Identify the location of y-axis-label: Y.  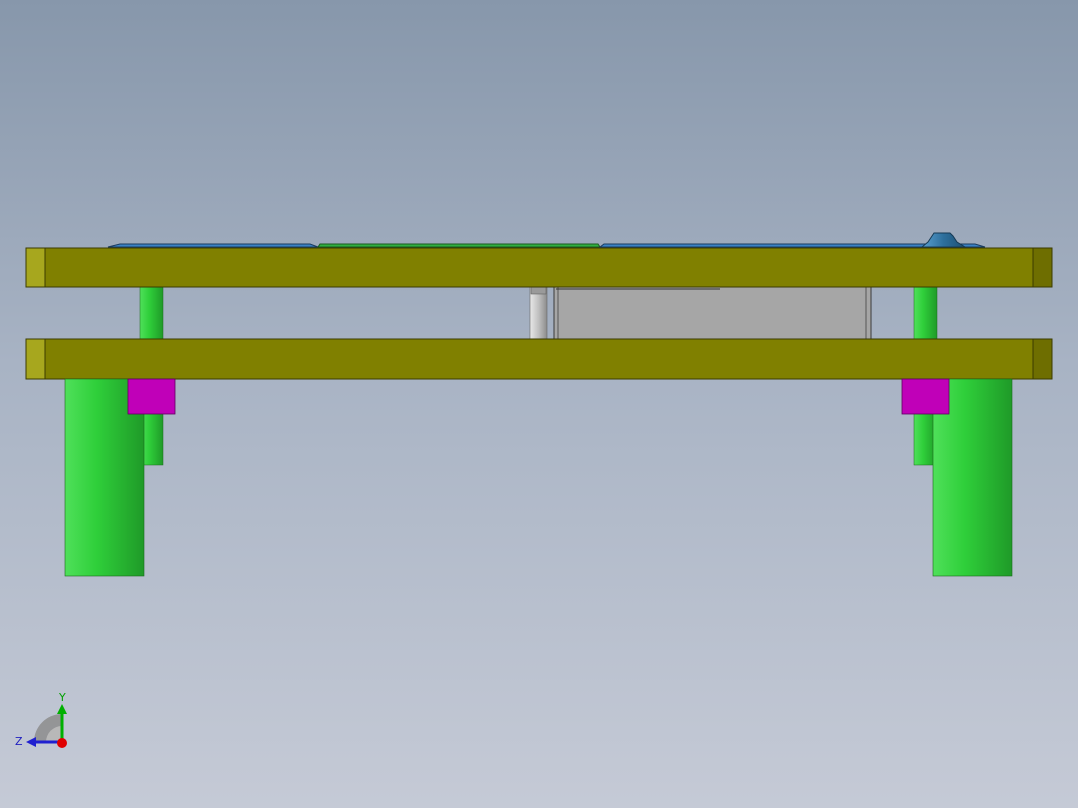
(62, 697).